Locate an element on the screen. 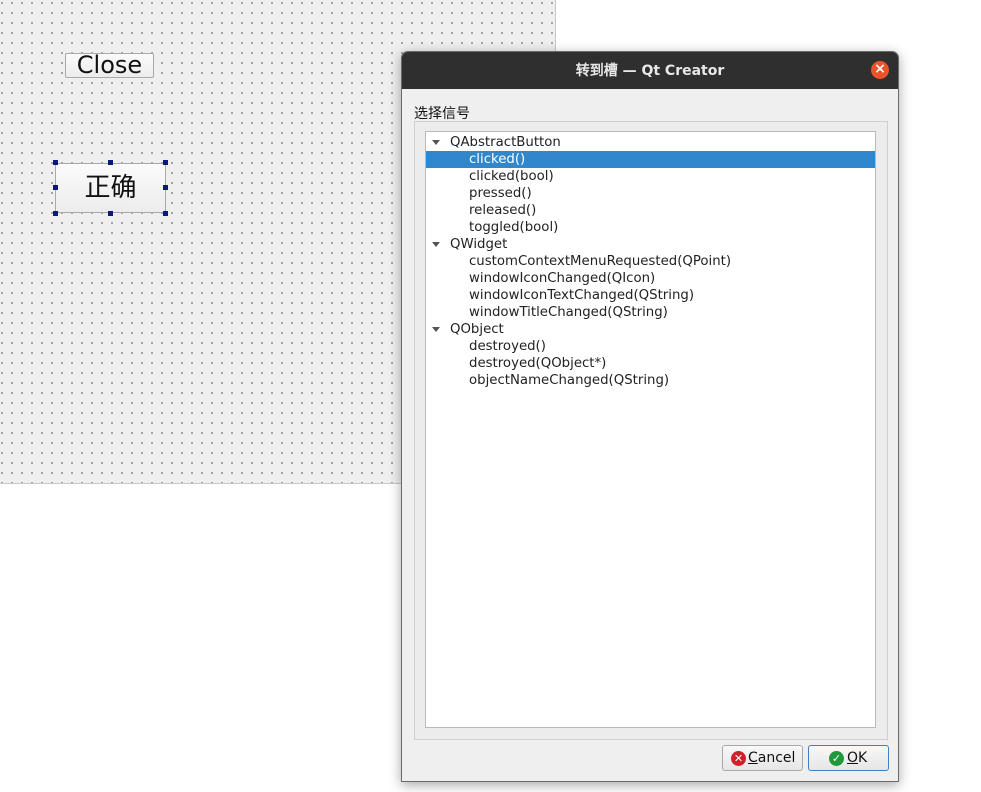 The height and width of the screenshot is (792, 981). dialog-titlebar: 转到槽 — Qt Creator × is located at coordinates (650, 70).